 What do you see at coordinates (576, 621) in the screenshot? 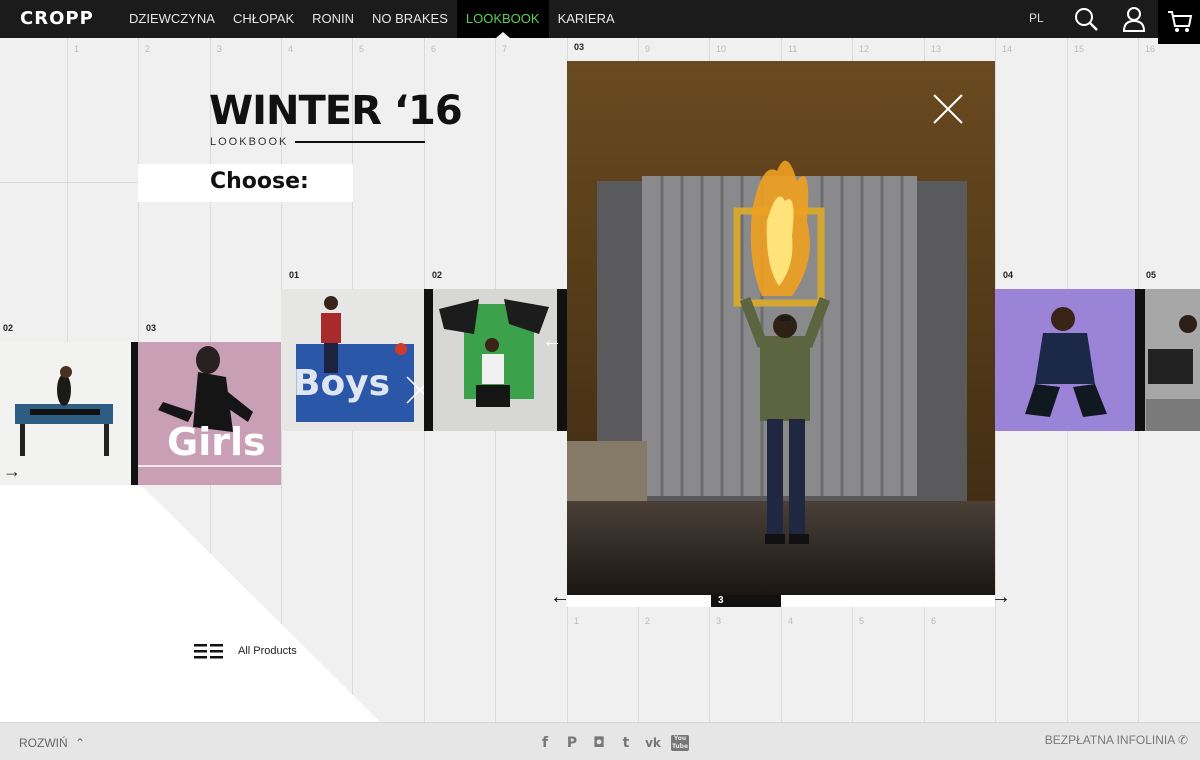
I see `pager-number: 1` at bounding box center [576, 621].